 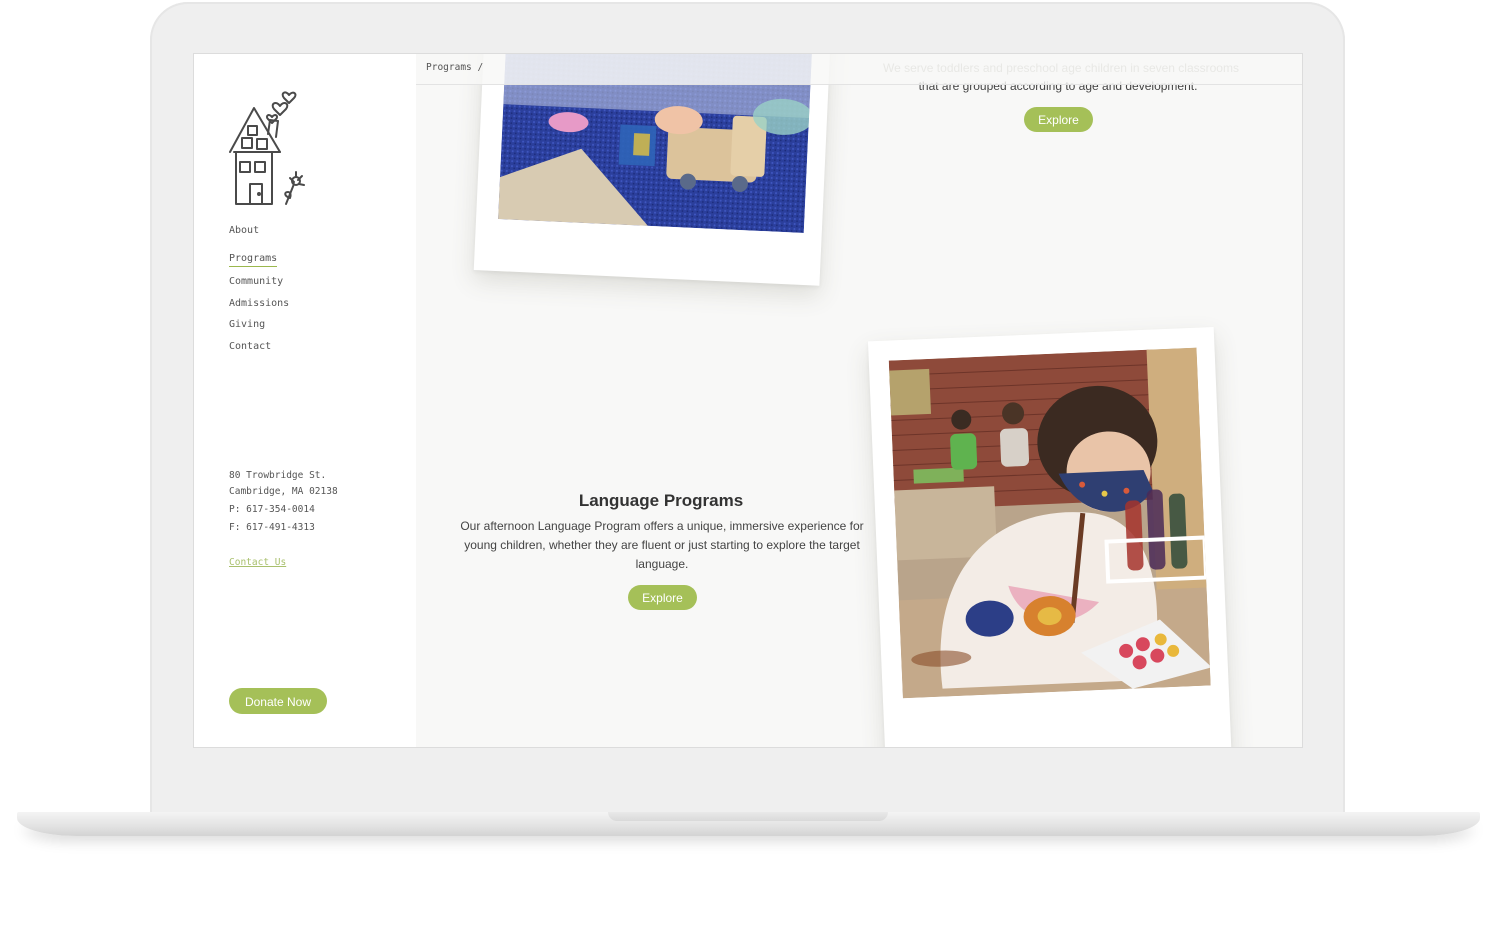 What do you see at coordinates (748, 816) in the screenshot?
I see `laptop-notch` at bounding box center [748, 816].